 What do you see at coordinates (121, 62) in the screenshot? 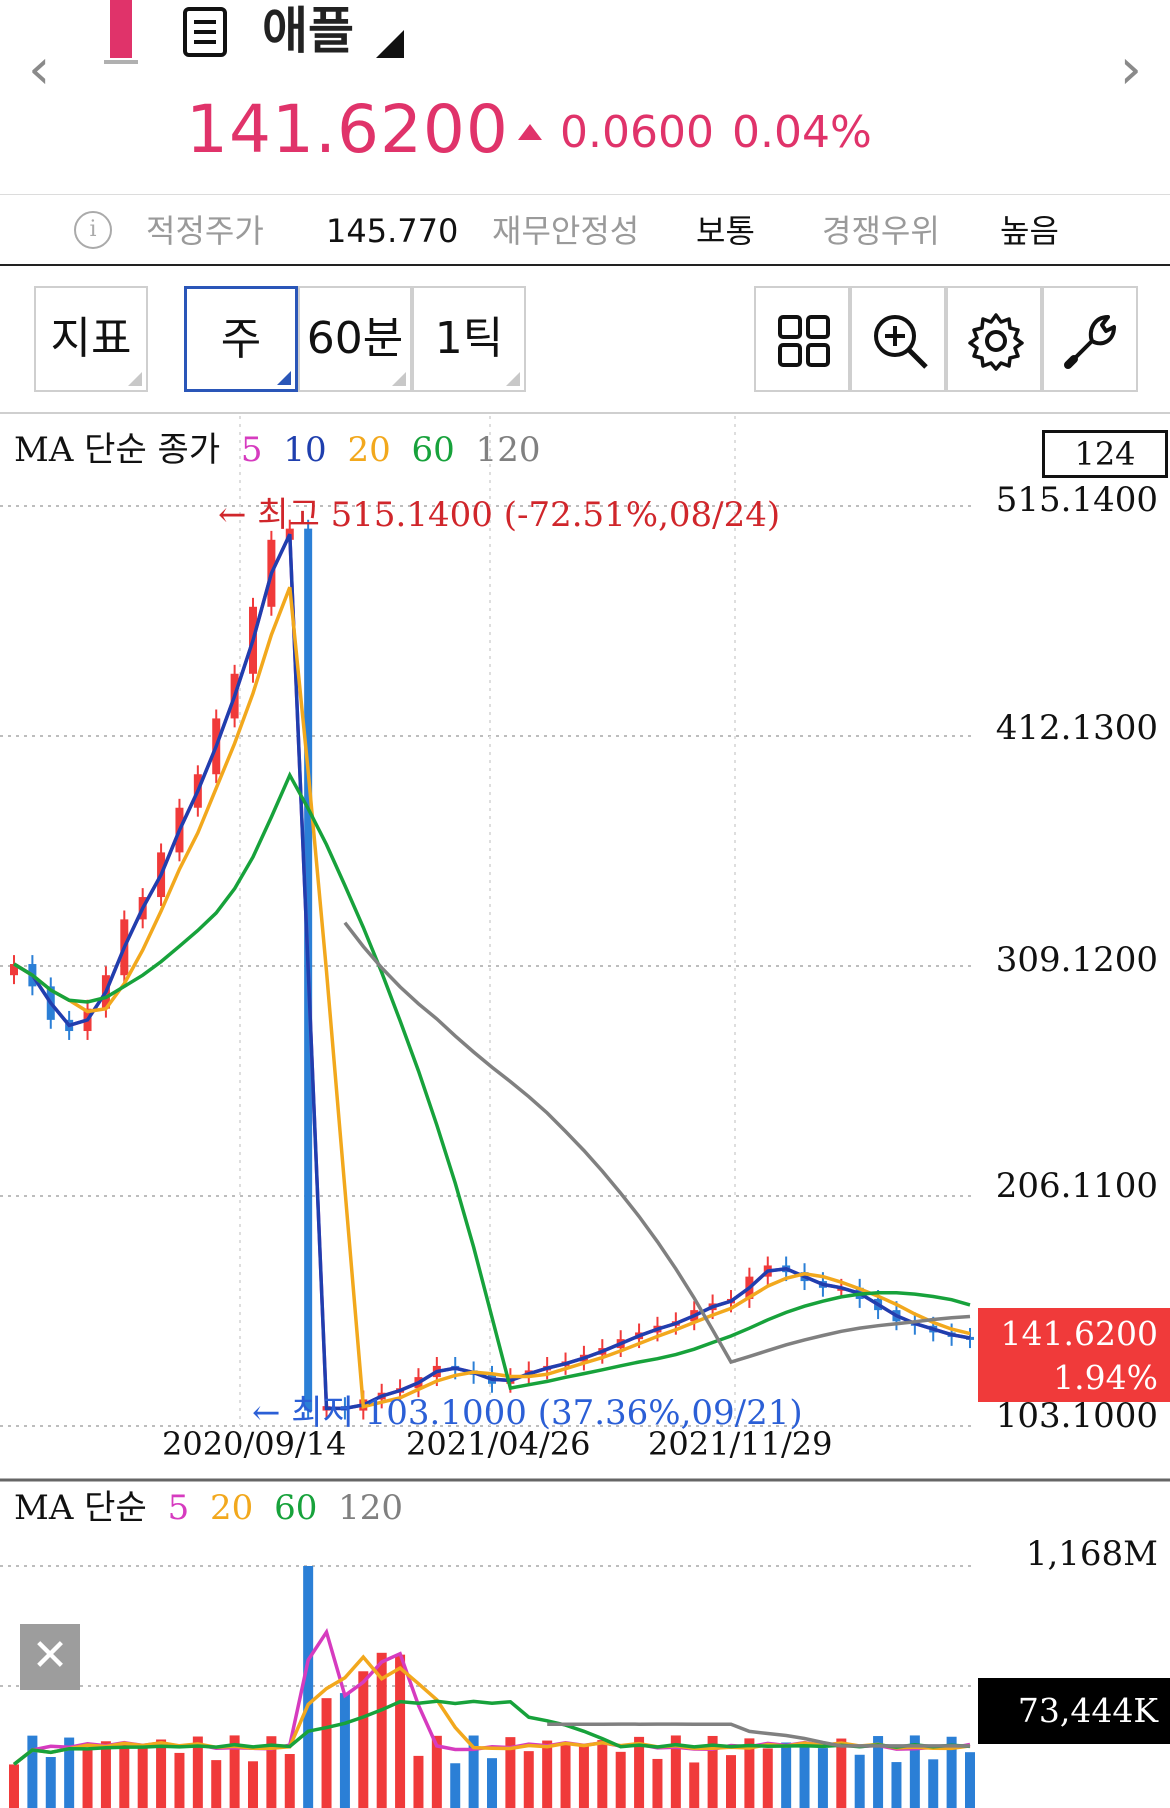
I see `price-bar-base` at bounding box center [121, 62].